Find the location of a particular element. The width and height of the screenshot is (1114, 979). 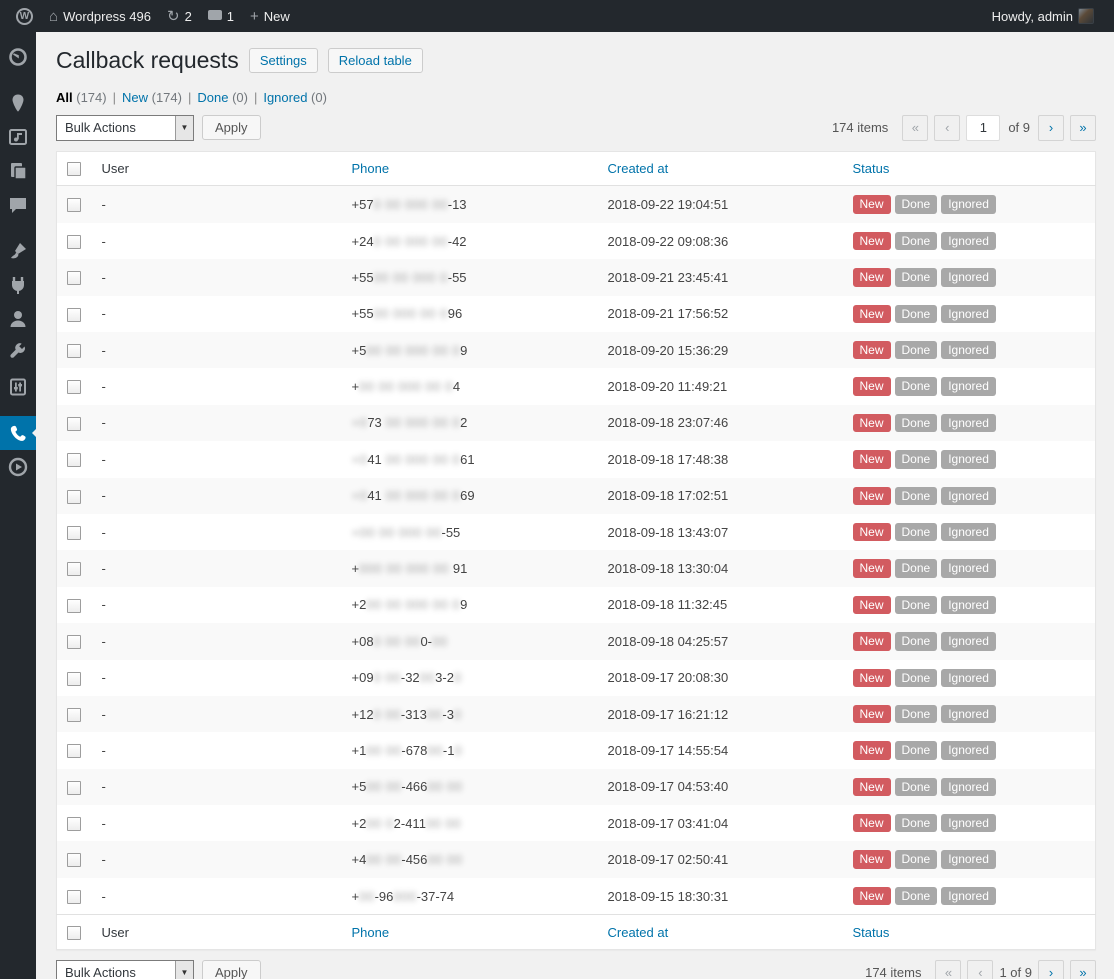

sidebar-item-dashboard is located at coordinates (18, 57).